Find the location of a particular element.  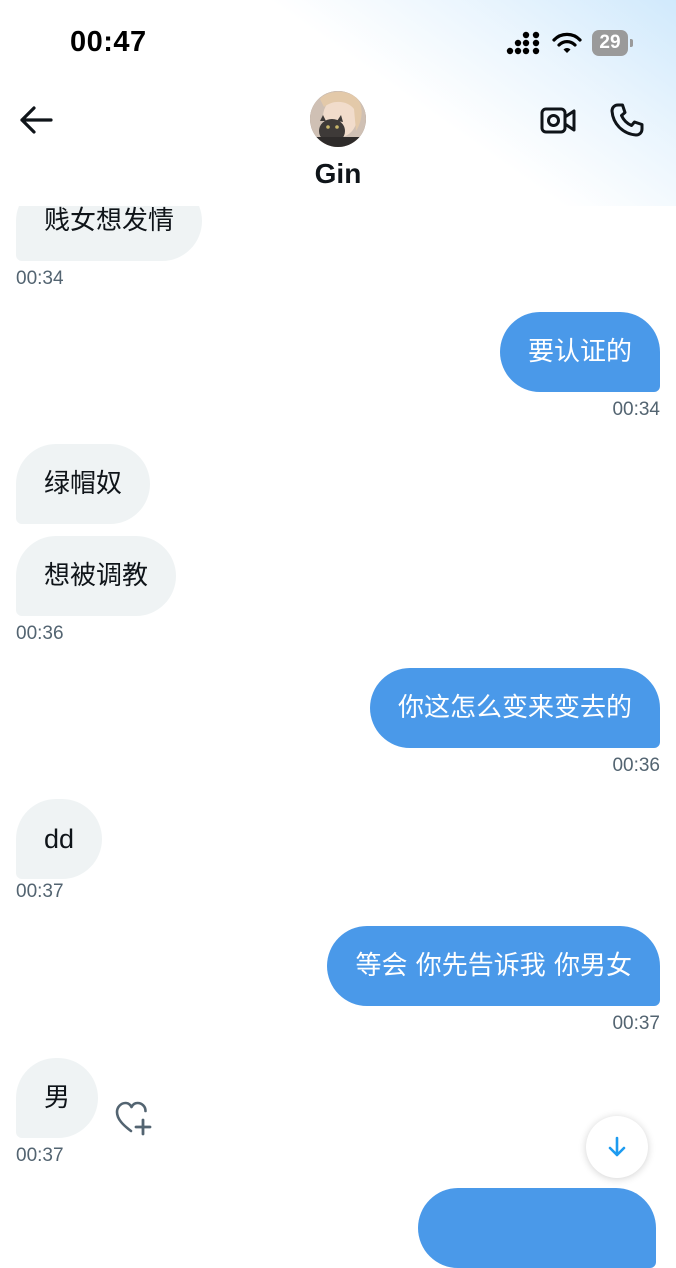

scroll-to-bottom-button is located at coordinates (617, 1147).